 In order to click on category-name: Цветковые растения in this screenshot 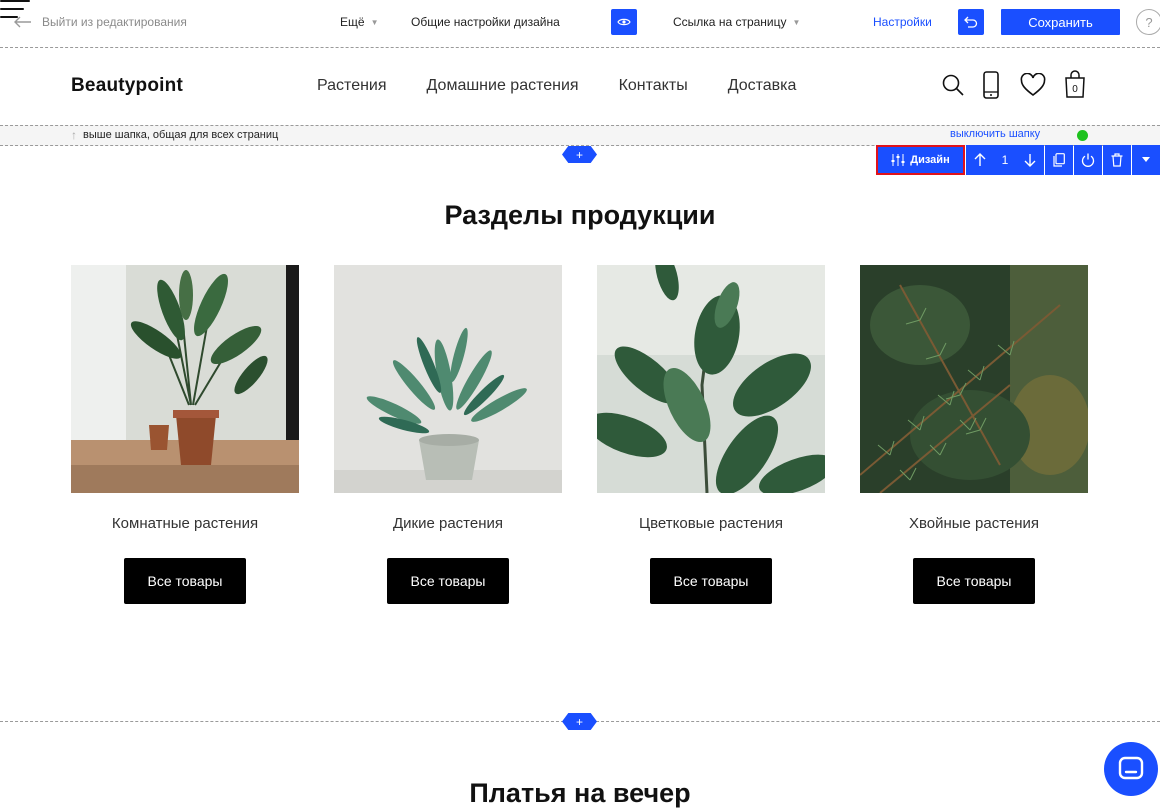, I will do `click(711, 523)`.